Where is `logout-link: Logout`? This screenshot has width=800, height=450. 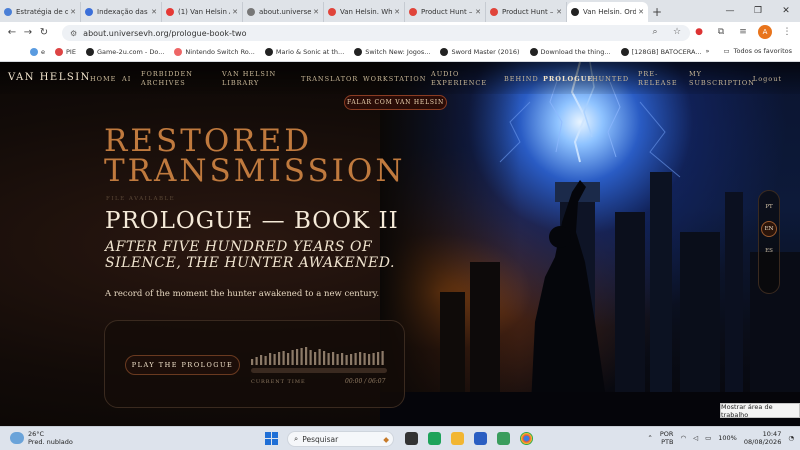 logout-link: Logout is located at coordinates (767, 79).